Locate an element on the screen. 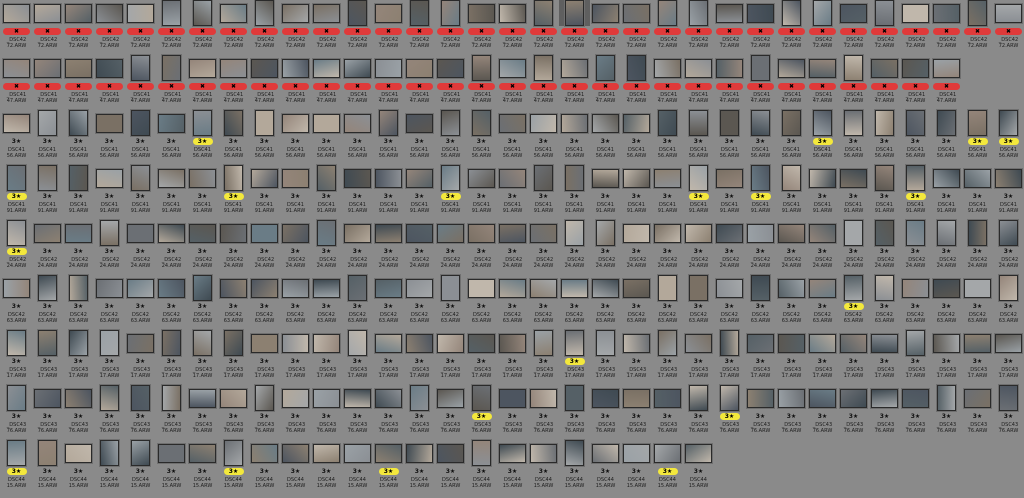 This screenshot has height=498, width=1024. photo-thumbnail-cell: 3★ _DSC43 76.ARW is located at coordinates (946, 410).